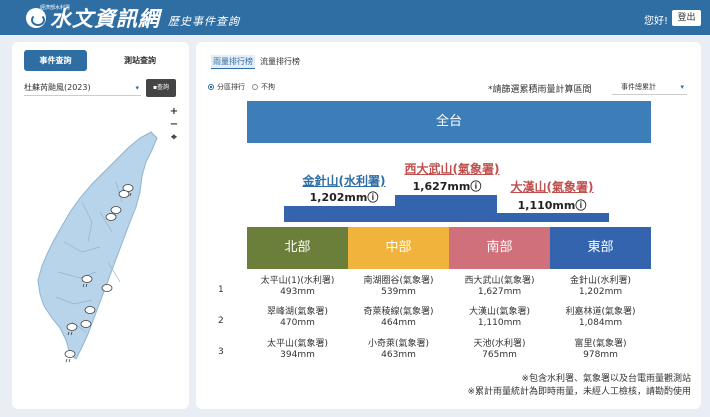 Image resolution: width=710 pixels, height=417 pixels. I want to click on site-logo: 經濟部水利署 水文資訊網 歷史事件查詢, so click(133, 17).